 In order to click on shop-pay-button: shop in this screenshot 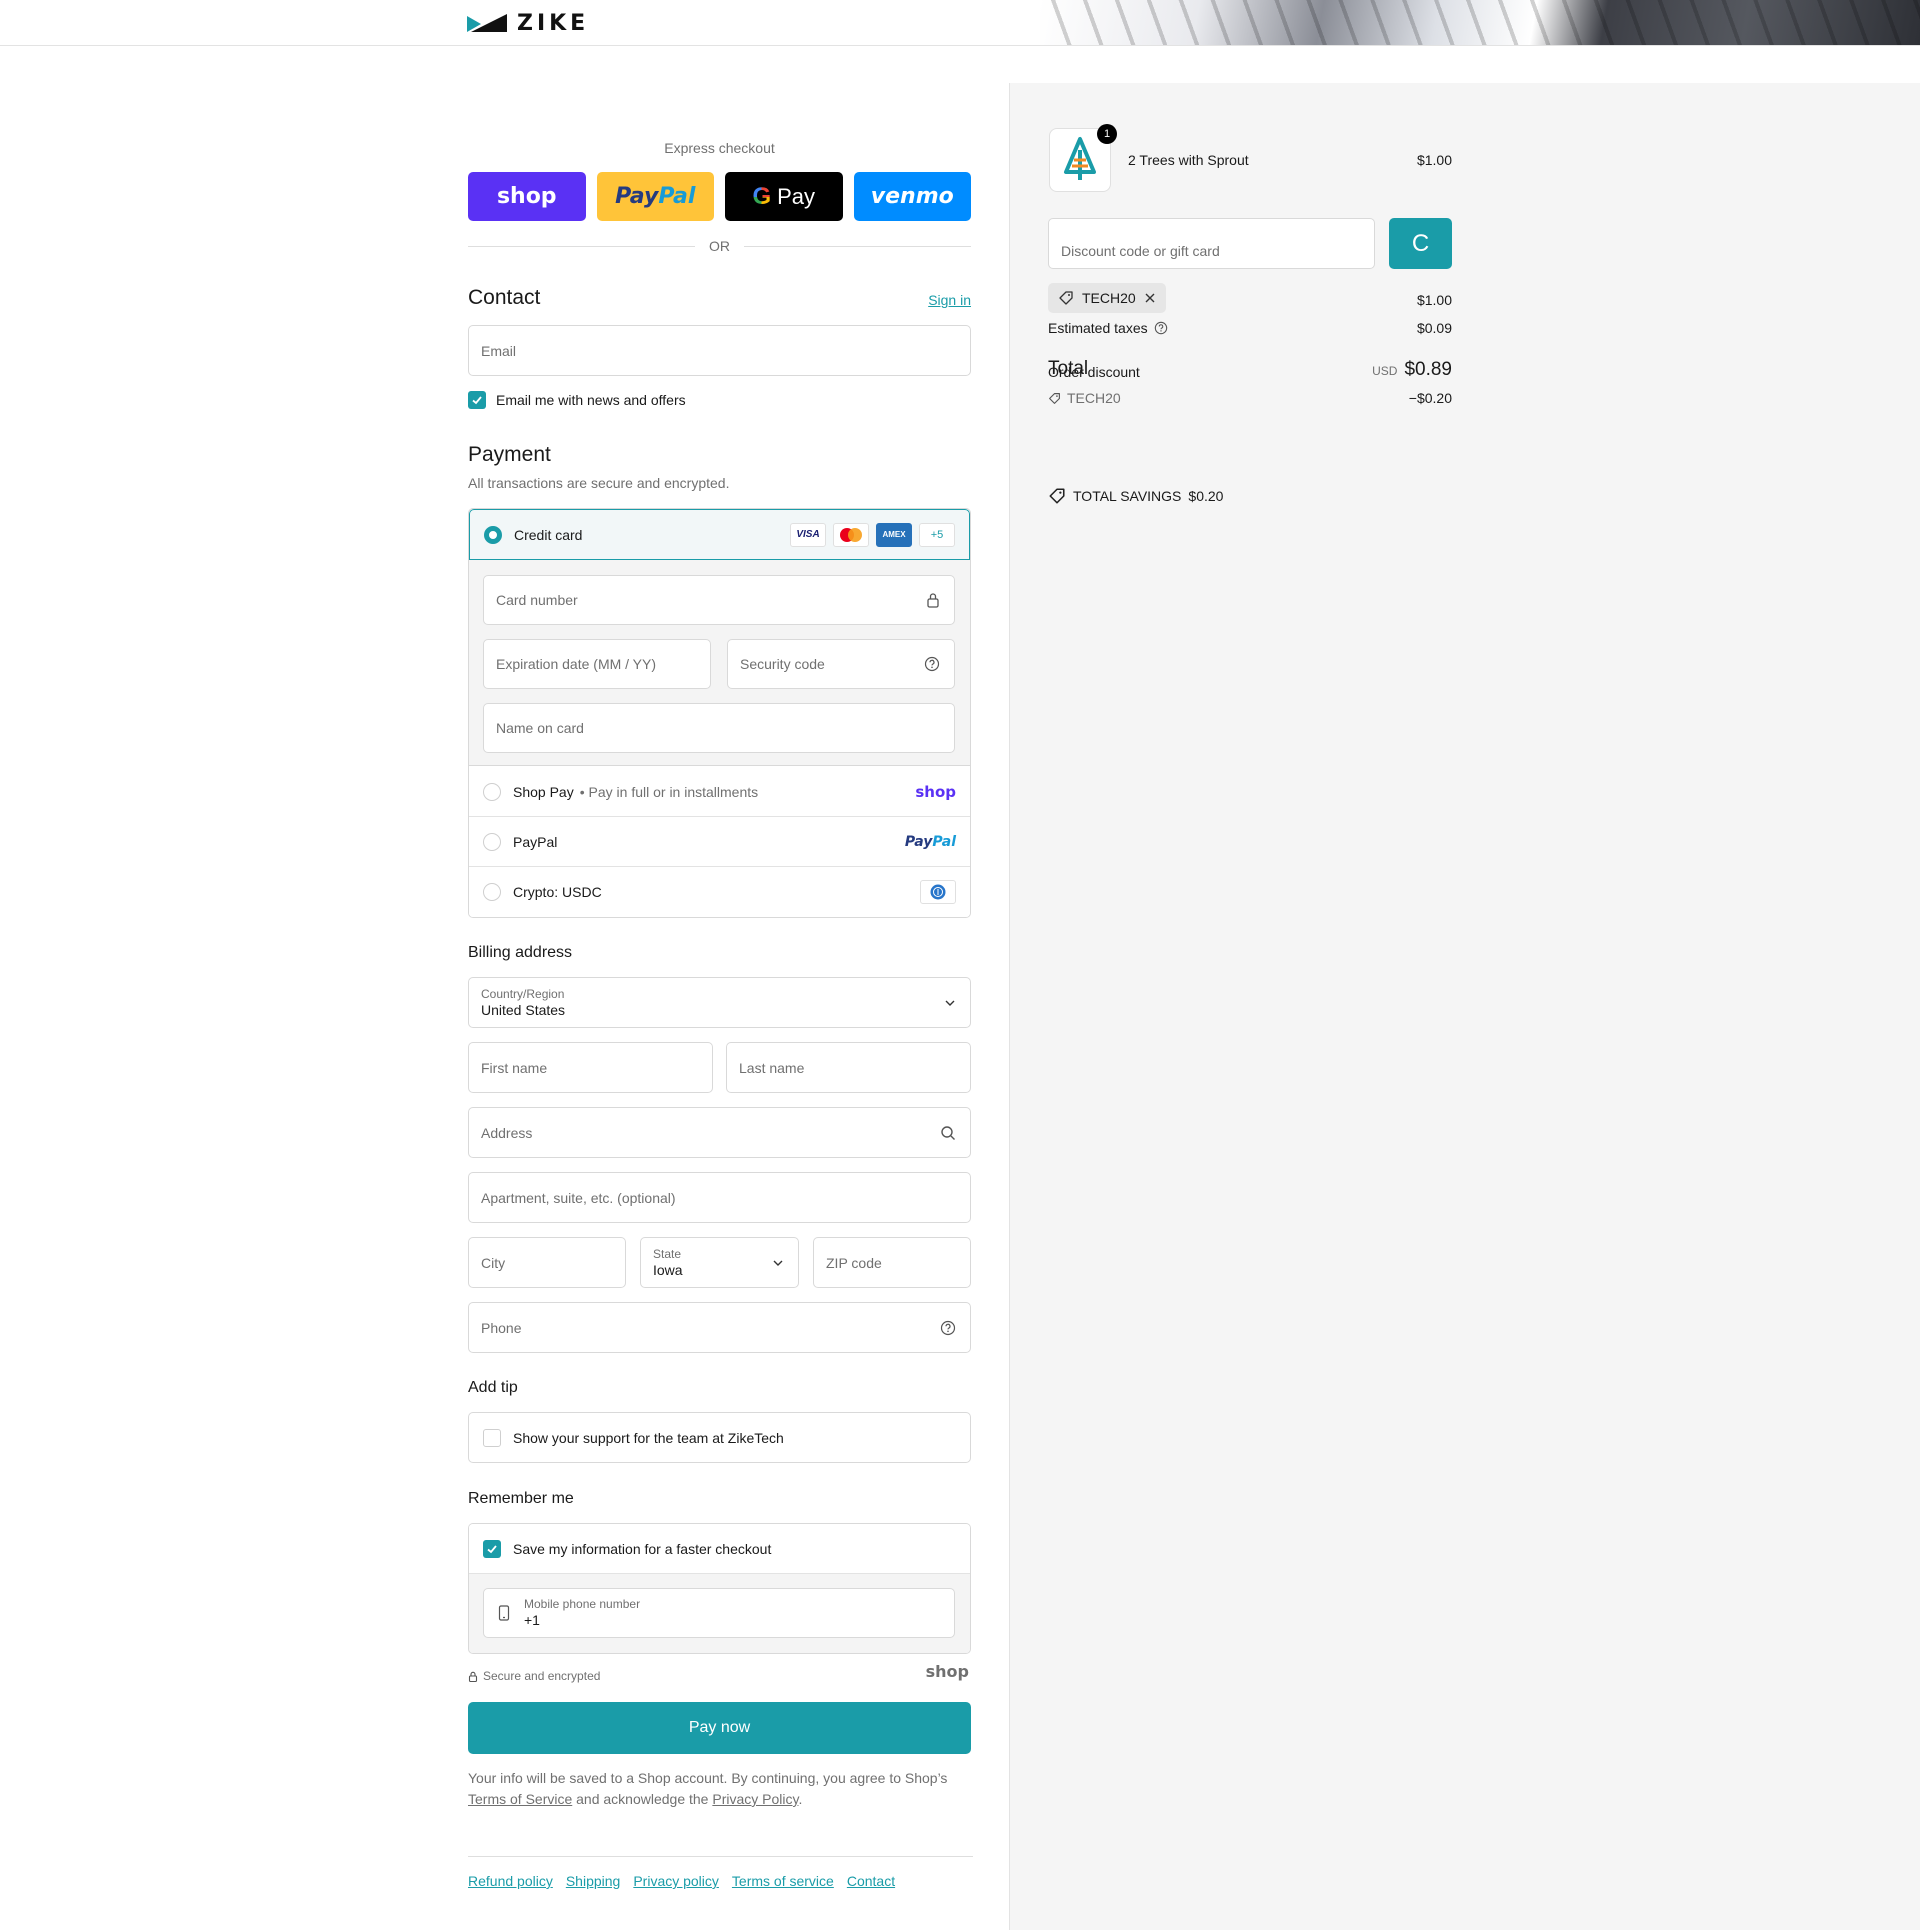, I will do `click(527, 196)`.